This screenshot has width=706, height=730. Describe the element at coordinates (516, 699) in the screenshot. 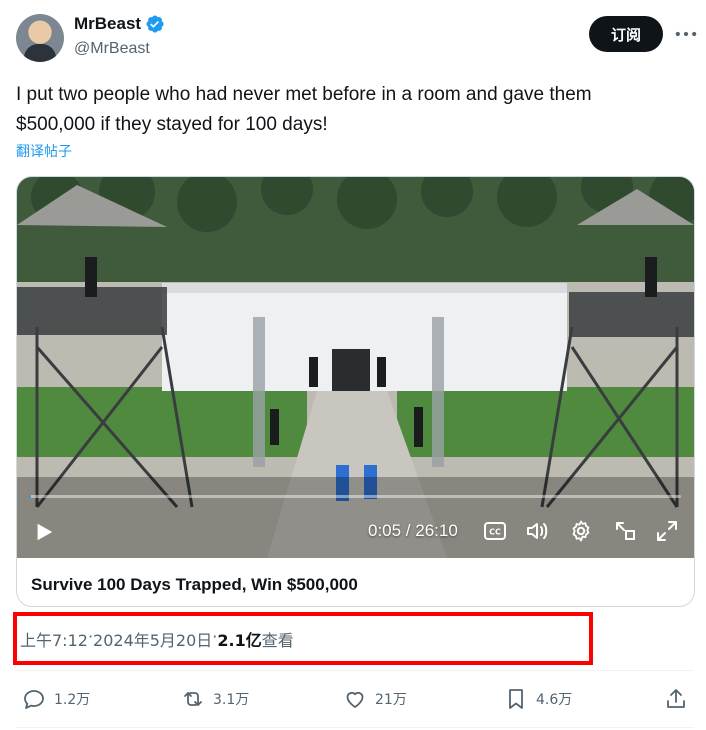

I see `bookmark-icon` at that location.